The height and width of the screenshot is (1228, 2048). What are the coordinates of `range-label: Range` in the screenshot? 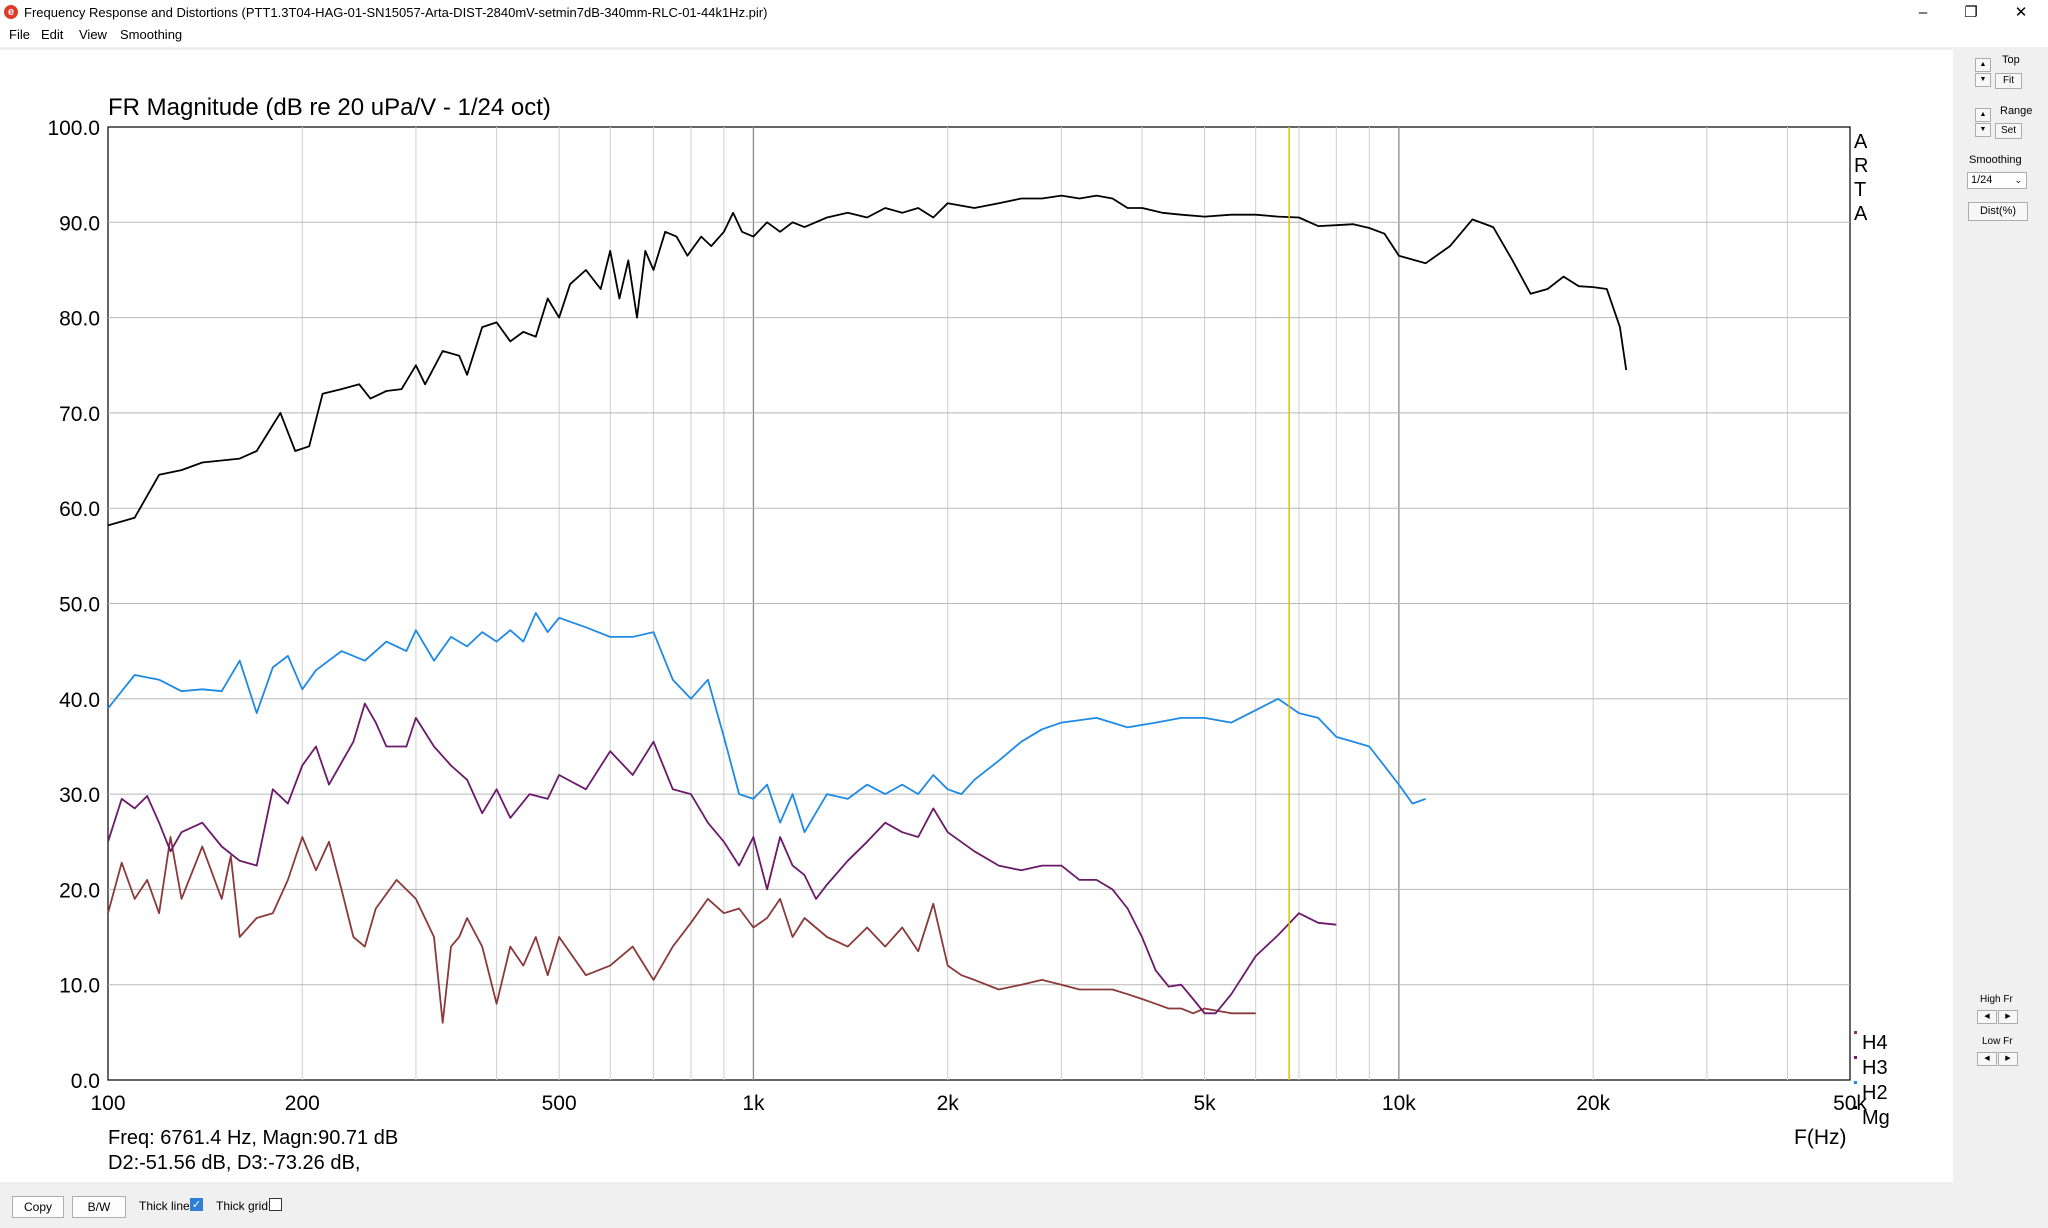 It's located at (2016, 111).